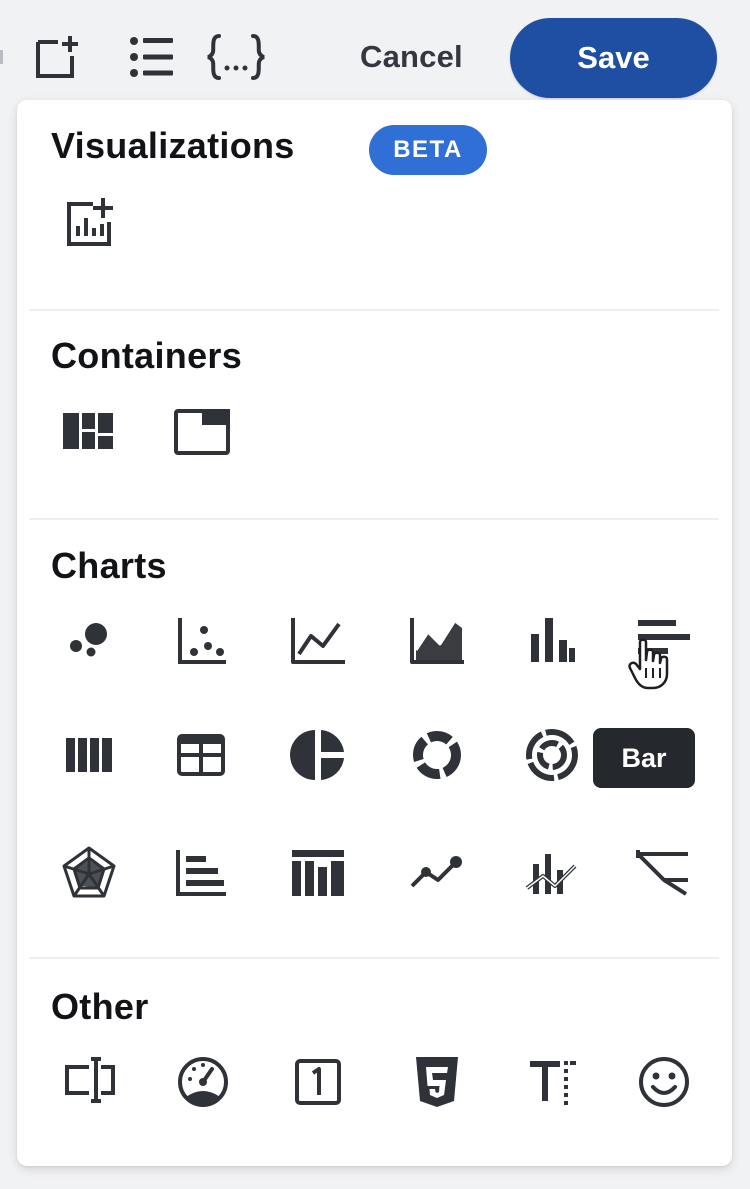 The width and height of the screenshot is (750, 1189). I want to click on beta-badge: BETA, so click(428, 150).